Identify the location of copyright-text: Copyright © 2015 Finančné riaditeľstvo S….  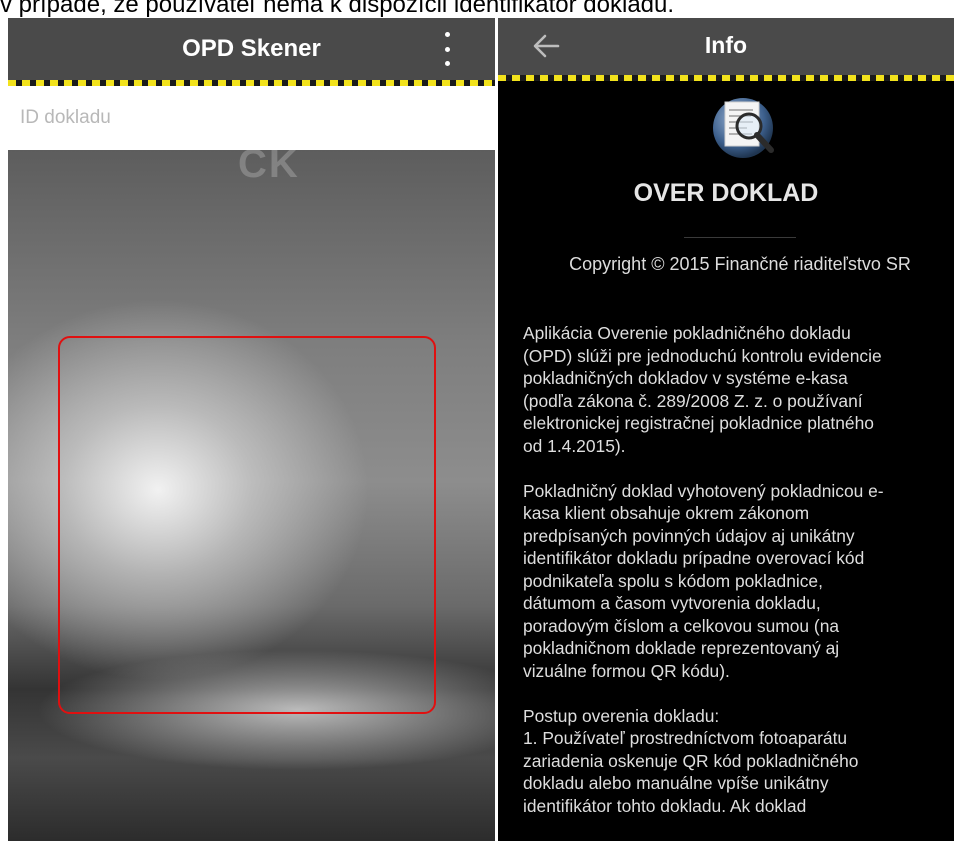
(740, 264).